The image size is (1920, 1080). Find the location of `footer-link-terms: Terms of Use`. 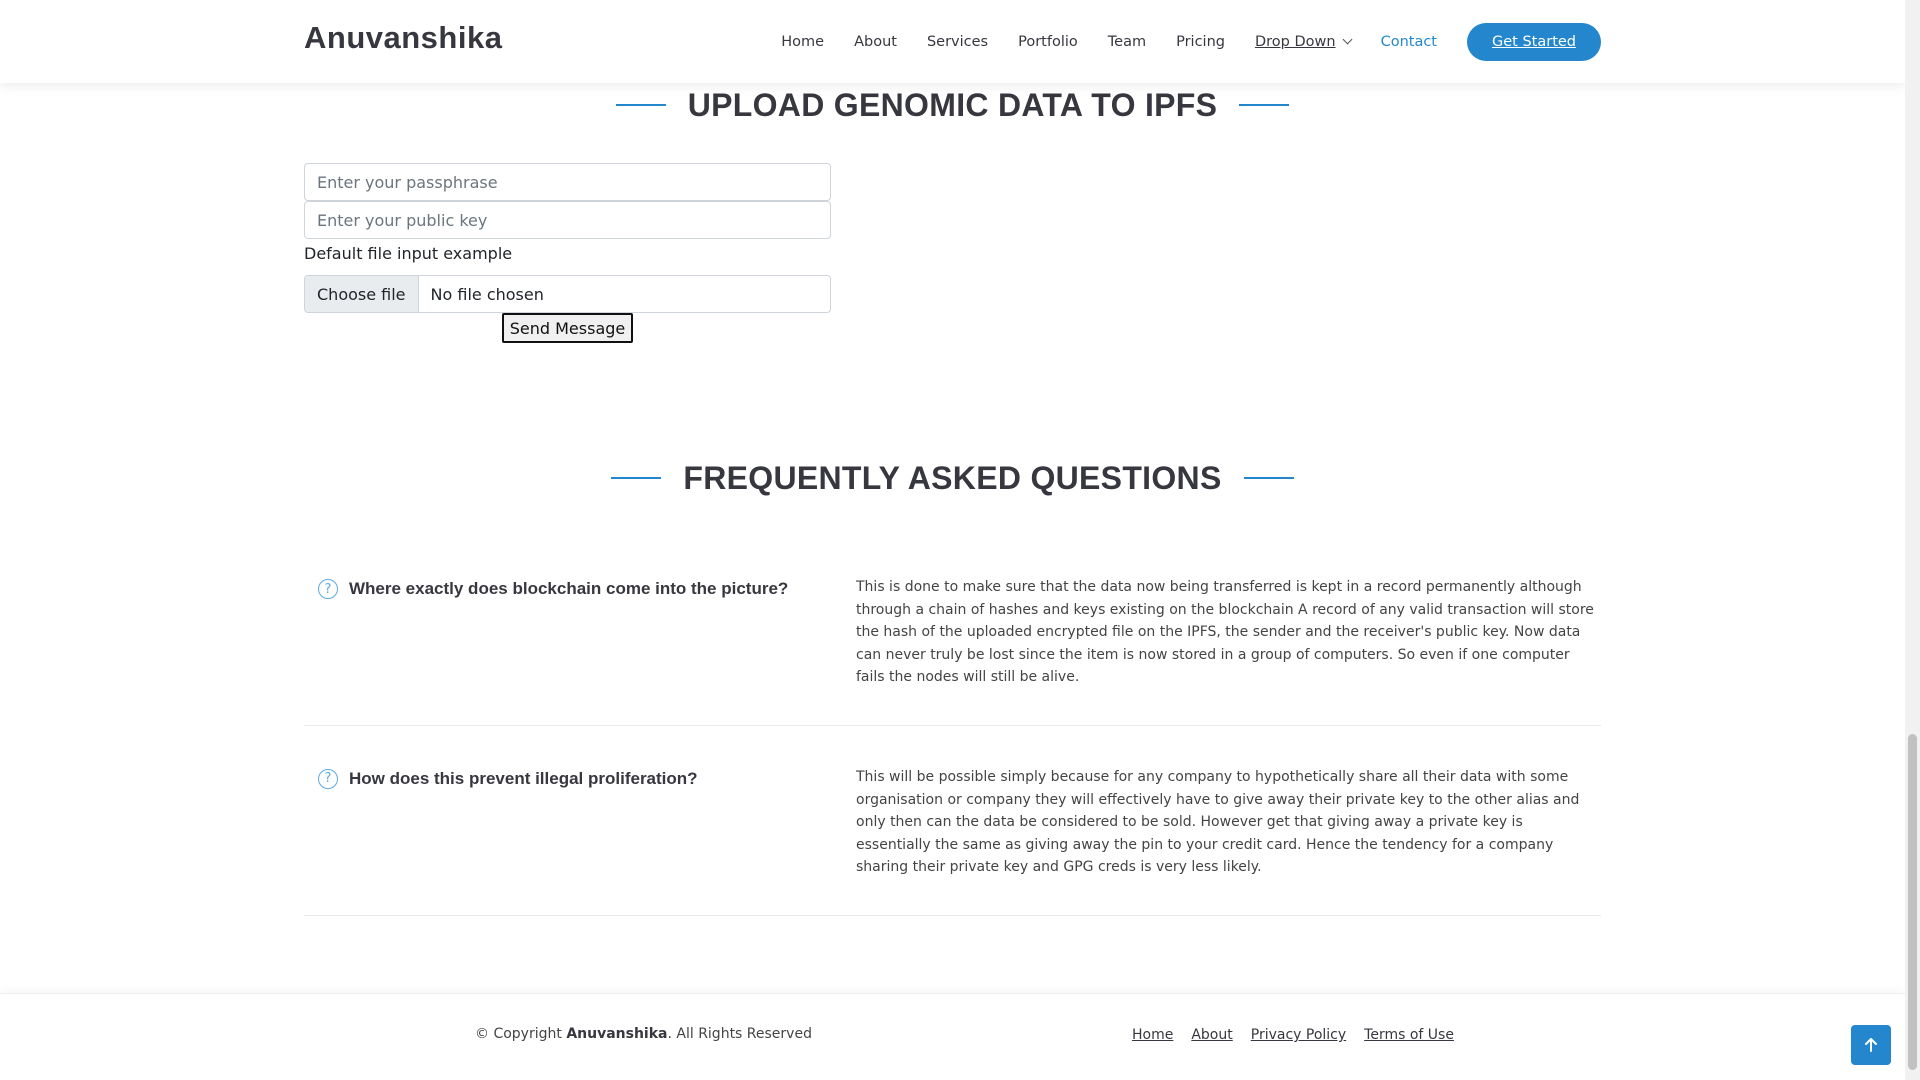

footer-link-terms: Terms of Use is located at coordinates (1409, 1035).